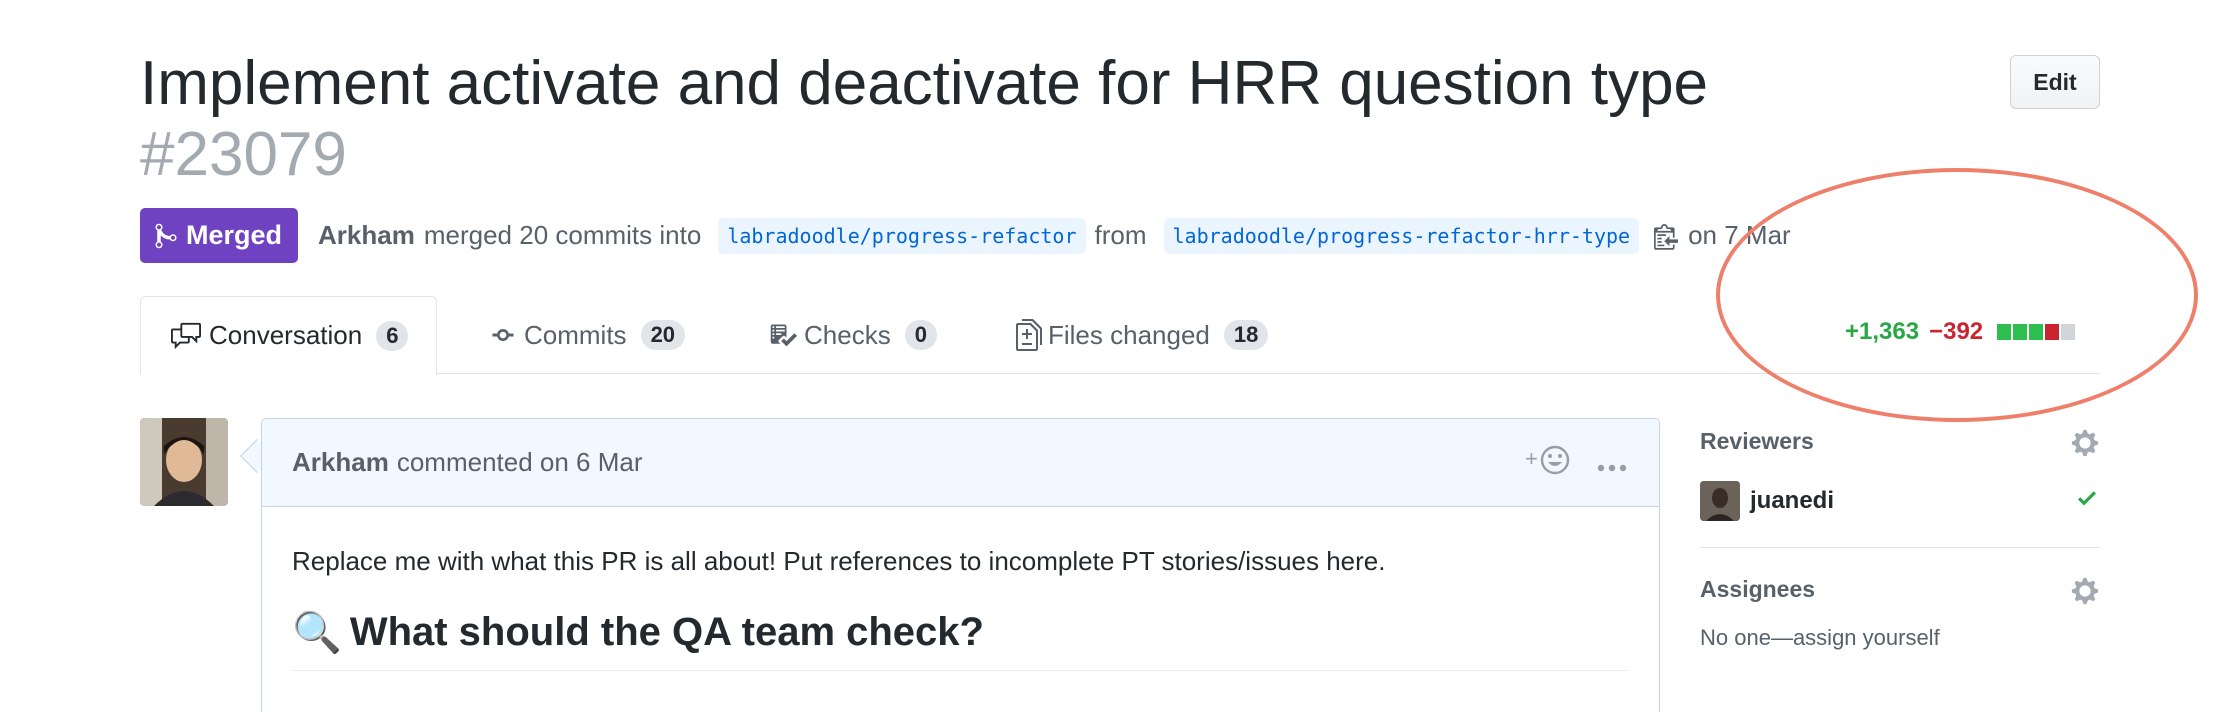  What do you see at coordinates (1900, 501) in the screenshot?
I see `reviewer-item: juanedi` at bounding box center [1900, 501].